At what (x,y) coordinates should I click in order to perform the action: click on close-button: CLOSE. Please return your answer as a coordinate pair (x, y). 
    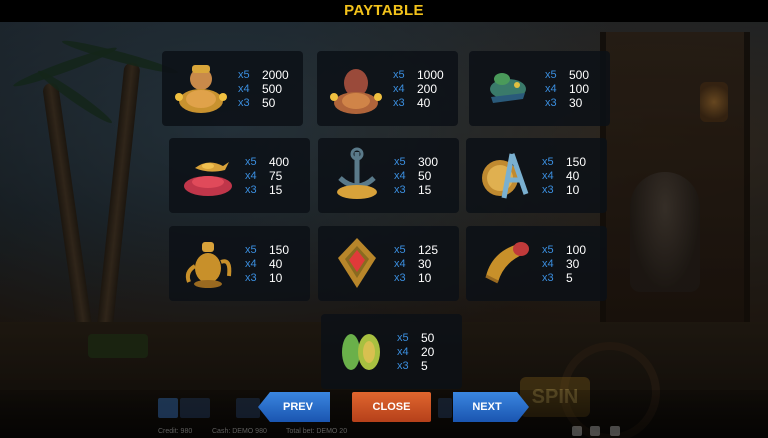
    Looking at the image, I should click on (391, 407).